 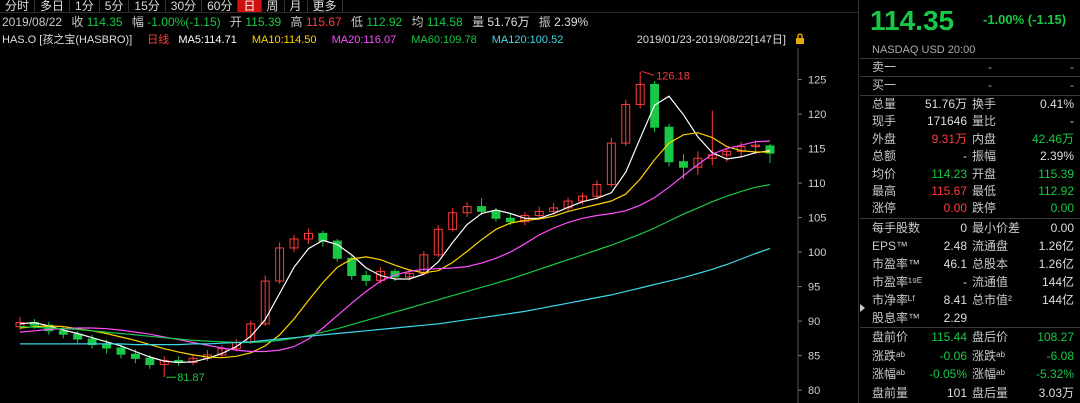 I want to click on stat-label: 振幅, so click(x=984, y=156).